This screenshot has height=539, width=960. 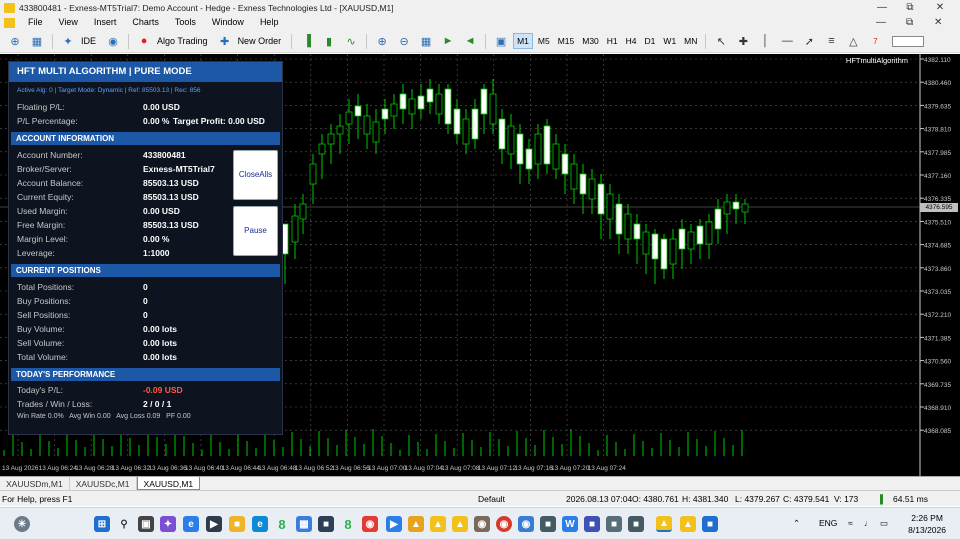 What do you see at coordinates (68, 22) in the screenshot?
I see `menu-view: View` at bounding box center [68, 22].